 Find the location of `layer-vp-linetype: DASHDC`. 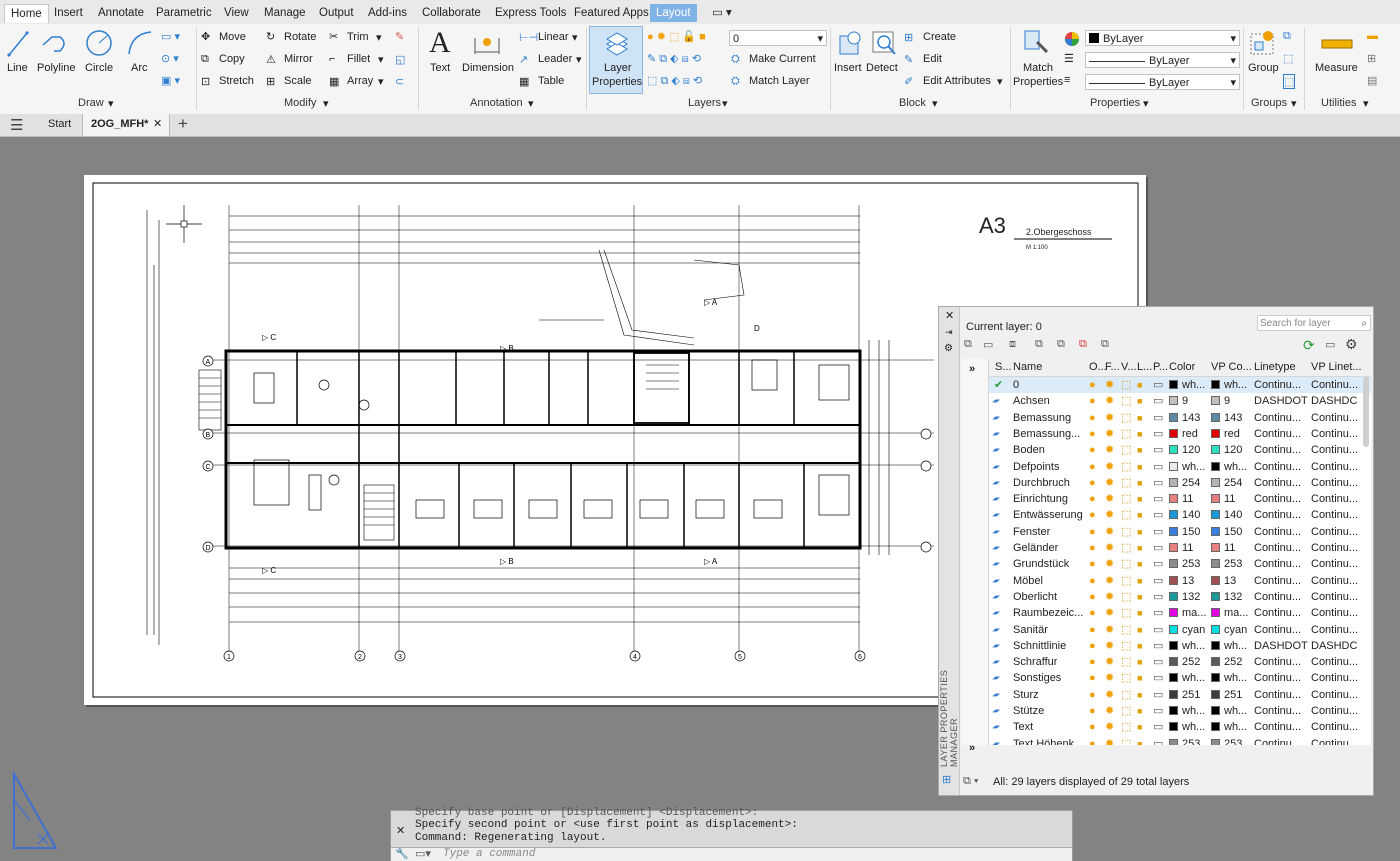

layer-vp-linetype: DASHDC is located at coordinates (1334, 401).